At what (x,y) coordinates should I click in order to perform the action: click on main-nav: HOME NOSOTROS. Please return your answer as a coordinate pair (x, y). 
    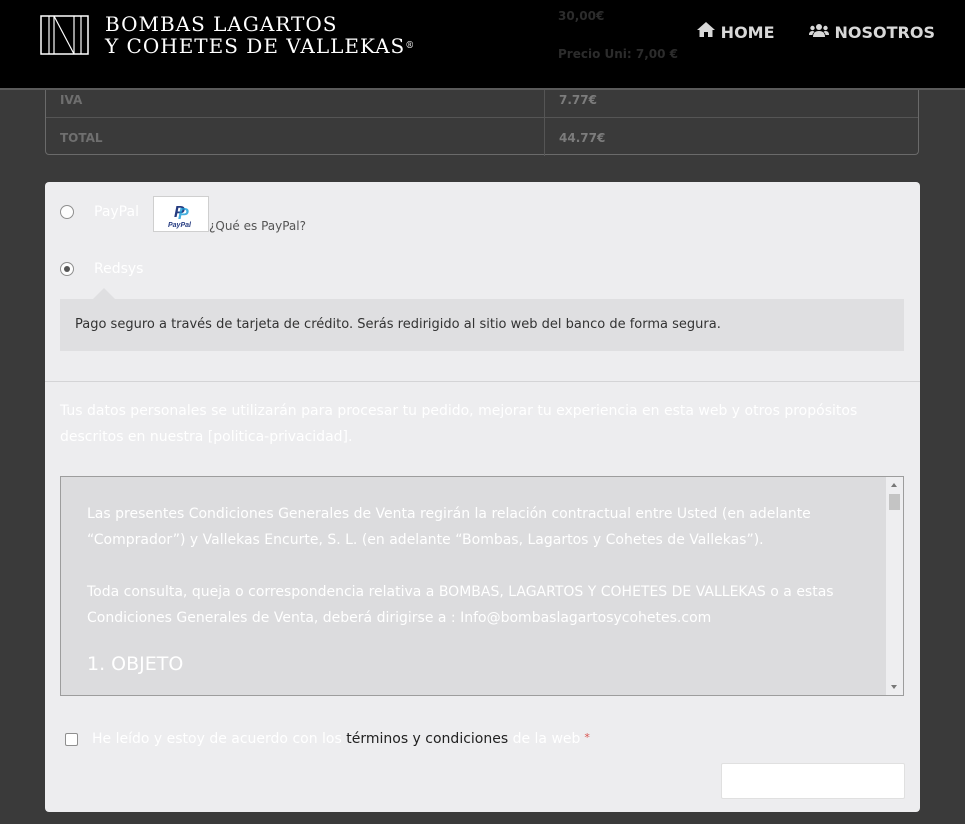
    Looking at the image, I should click on (815, 32).